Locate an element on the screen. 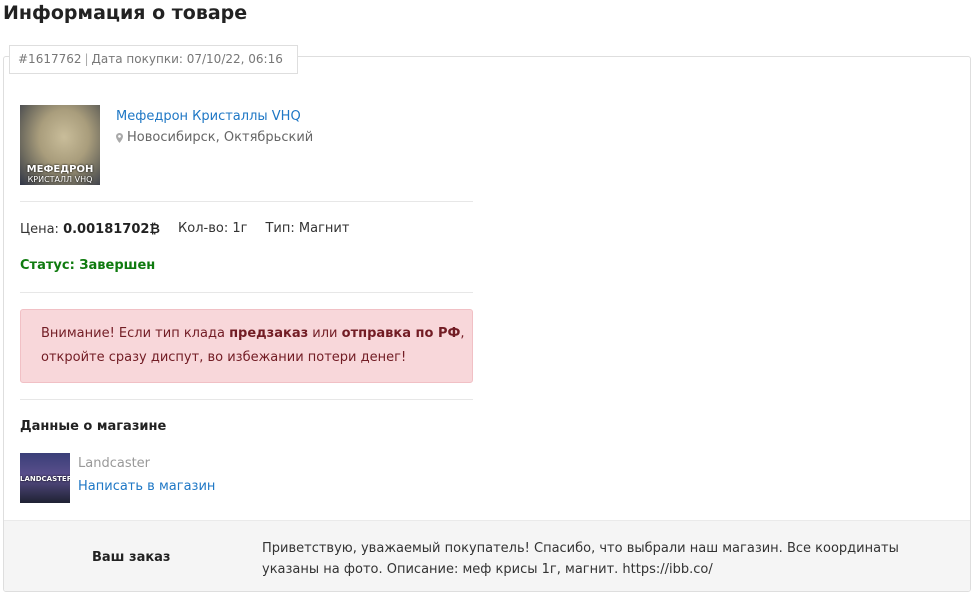 This screenshot has width=976, height=595. product-thumbnail: МЕФЕДРОН КРИСТАЛЛ VHQ is located at coordinates (60, 145).